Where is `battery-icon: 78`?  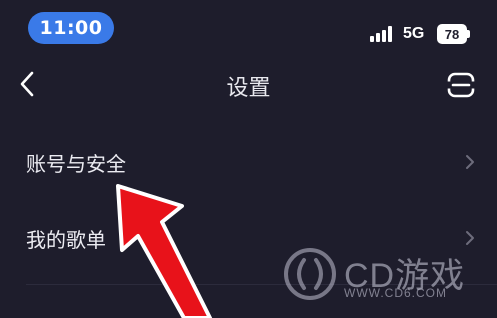 battery-icon: 78 is located at coordinates (452, 34).